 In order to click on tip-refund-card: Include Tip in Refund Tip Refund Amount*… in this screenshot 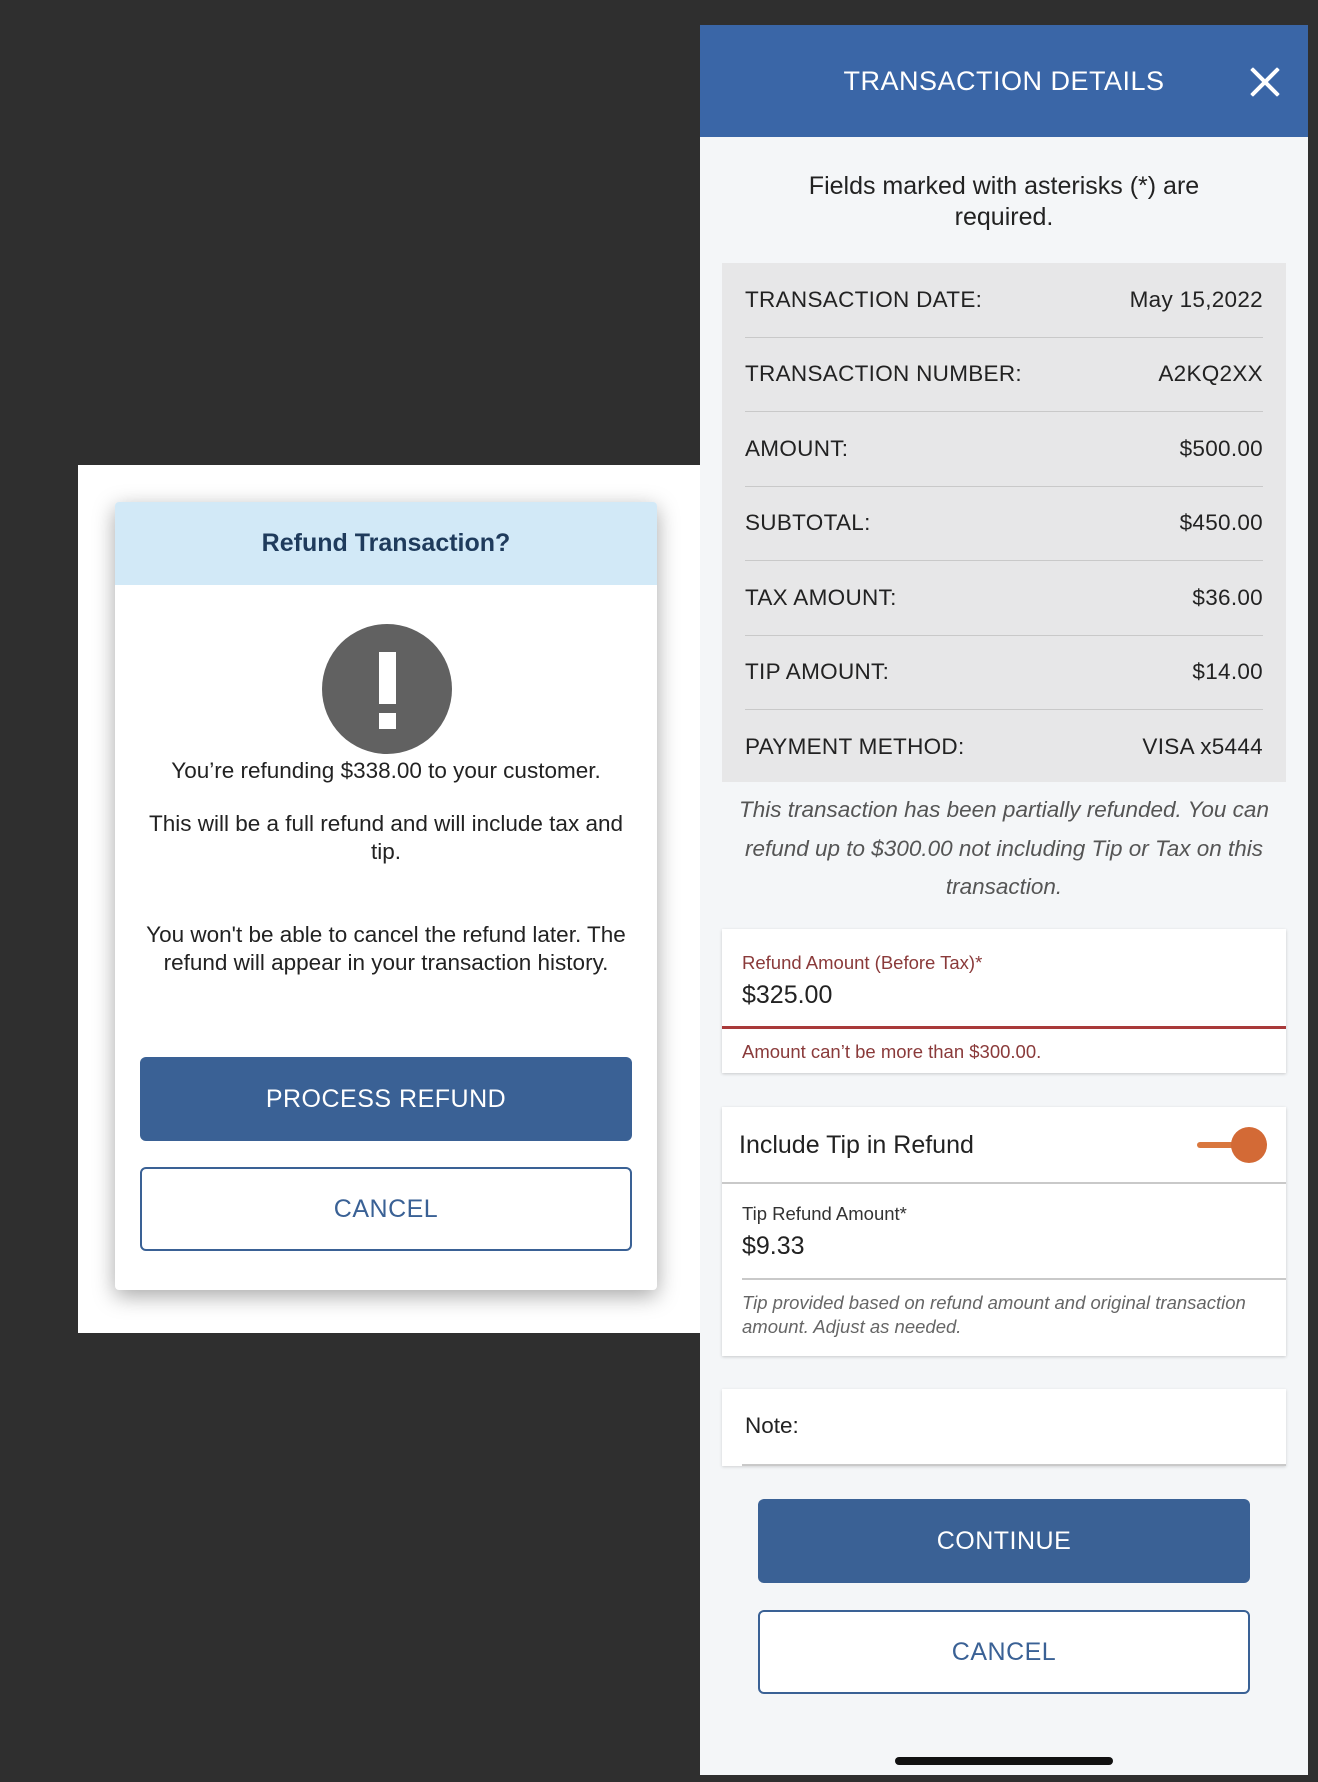, I will do `click(1004, 1231)`.